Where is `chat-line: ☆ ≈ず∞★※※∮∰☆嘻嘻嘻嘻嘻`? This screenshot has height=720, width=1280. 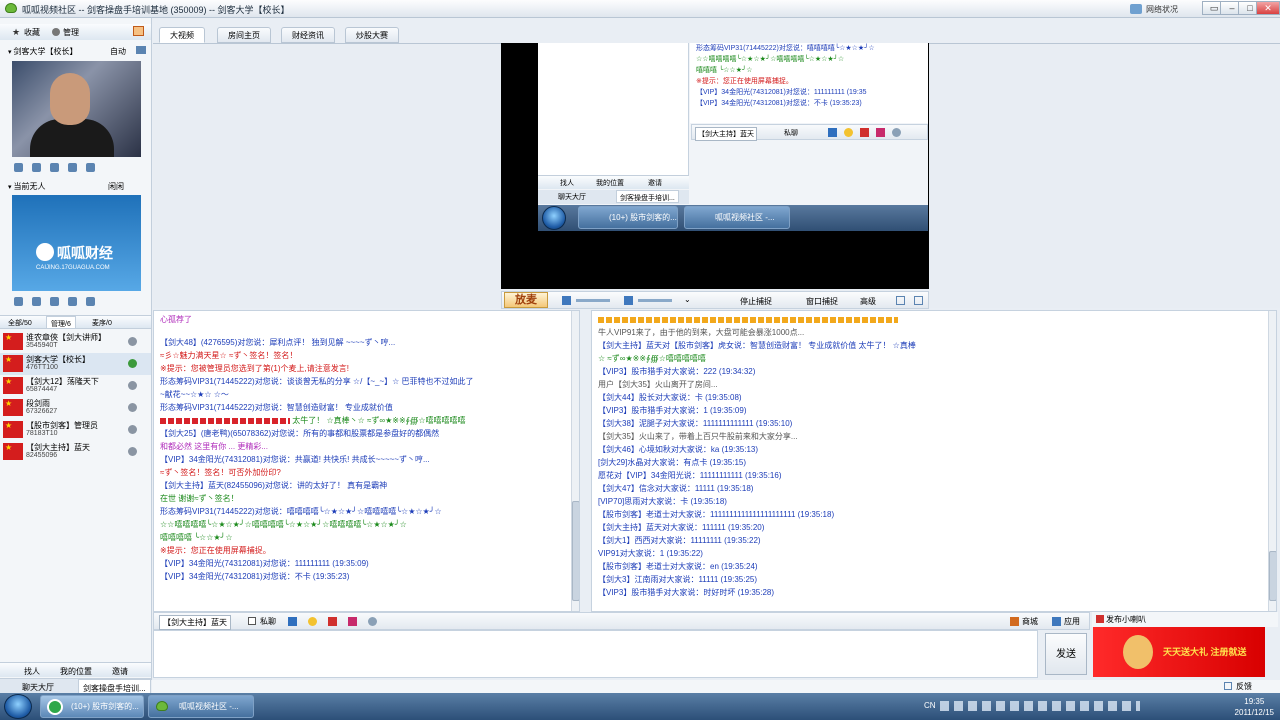 chat-line: ☆ ≈ず∞★※※∮∰☆嘻嘻嘻嘻嘻 is located at coordinates (652, 358).